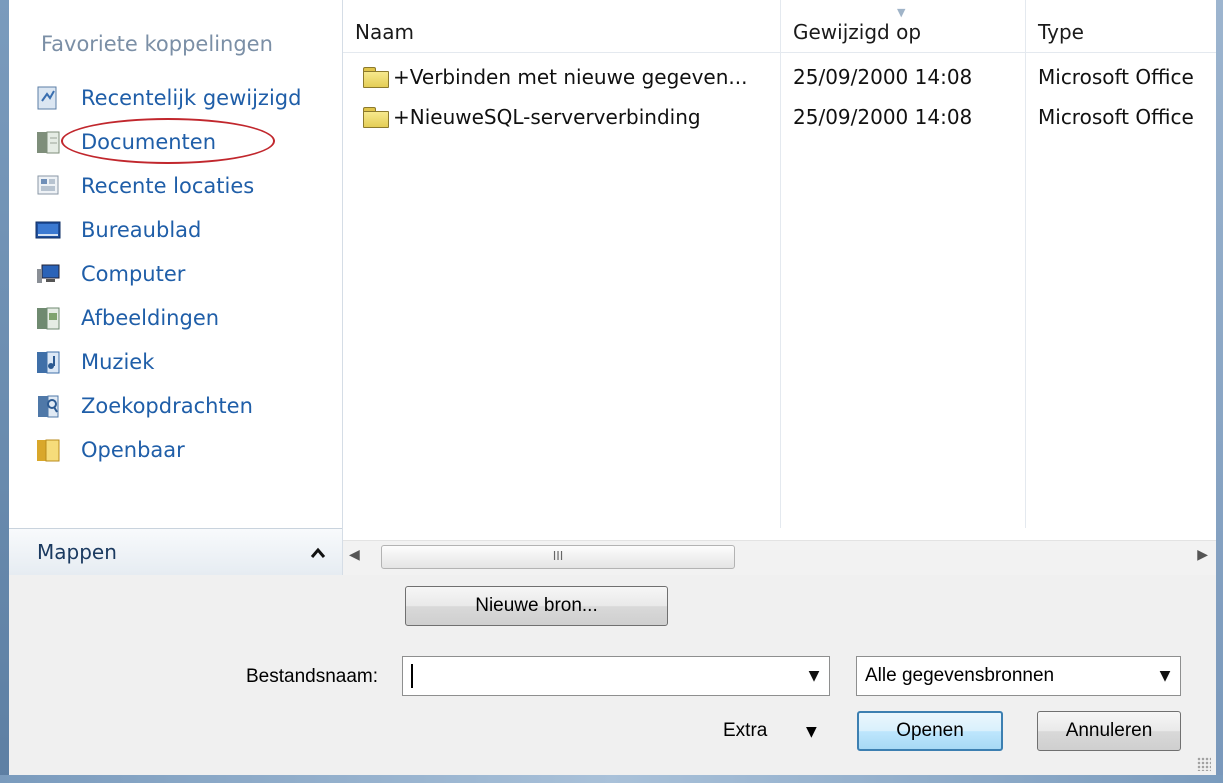 This screenshot has height=783, width=1223. Describe the element at coordinates (384, 32) in the screenshot. I see `column-header-label: Naam` at that location.